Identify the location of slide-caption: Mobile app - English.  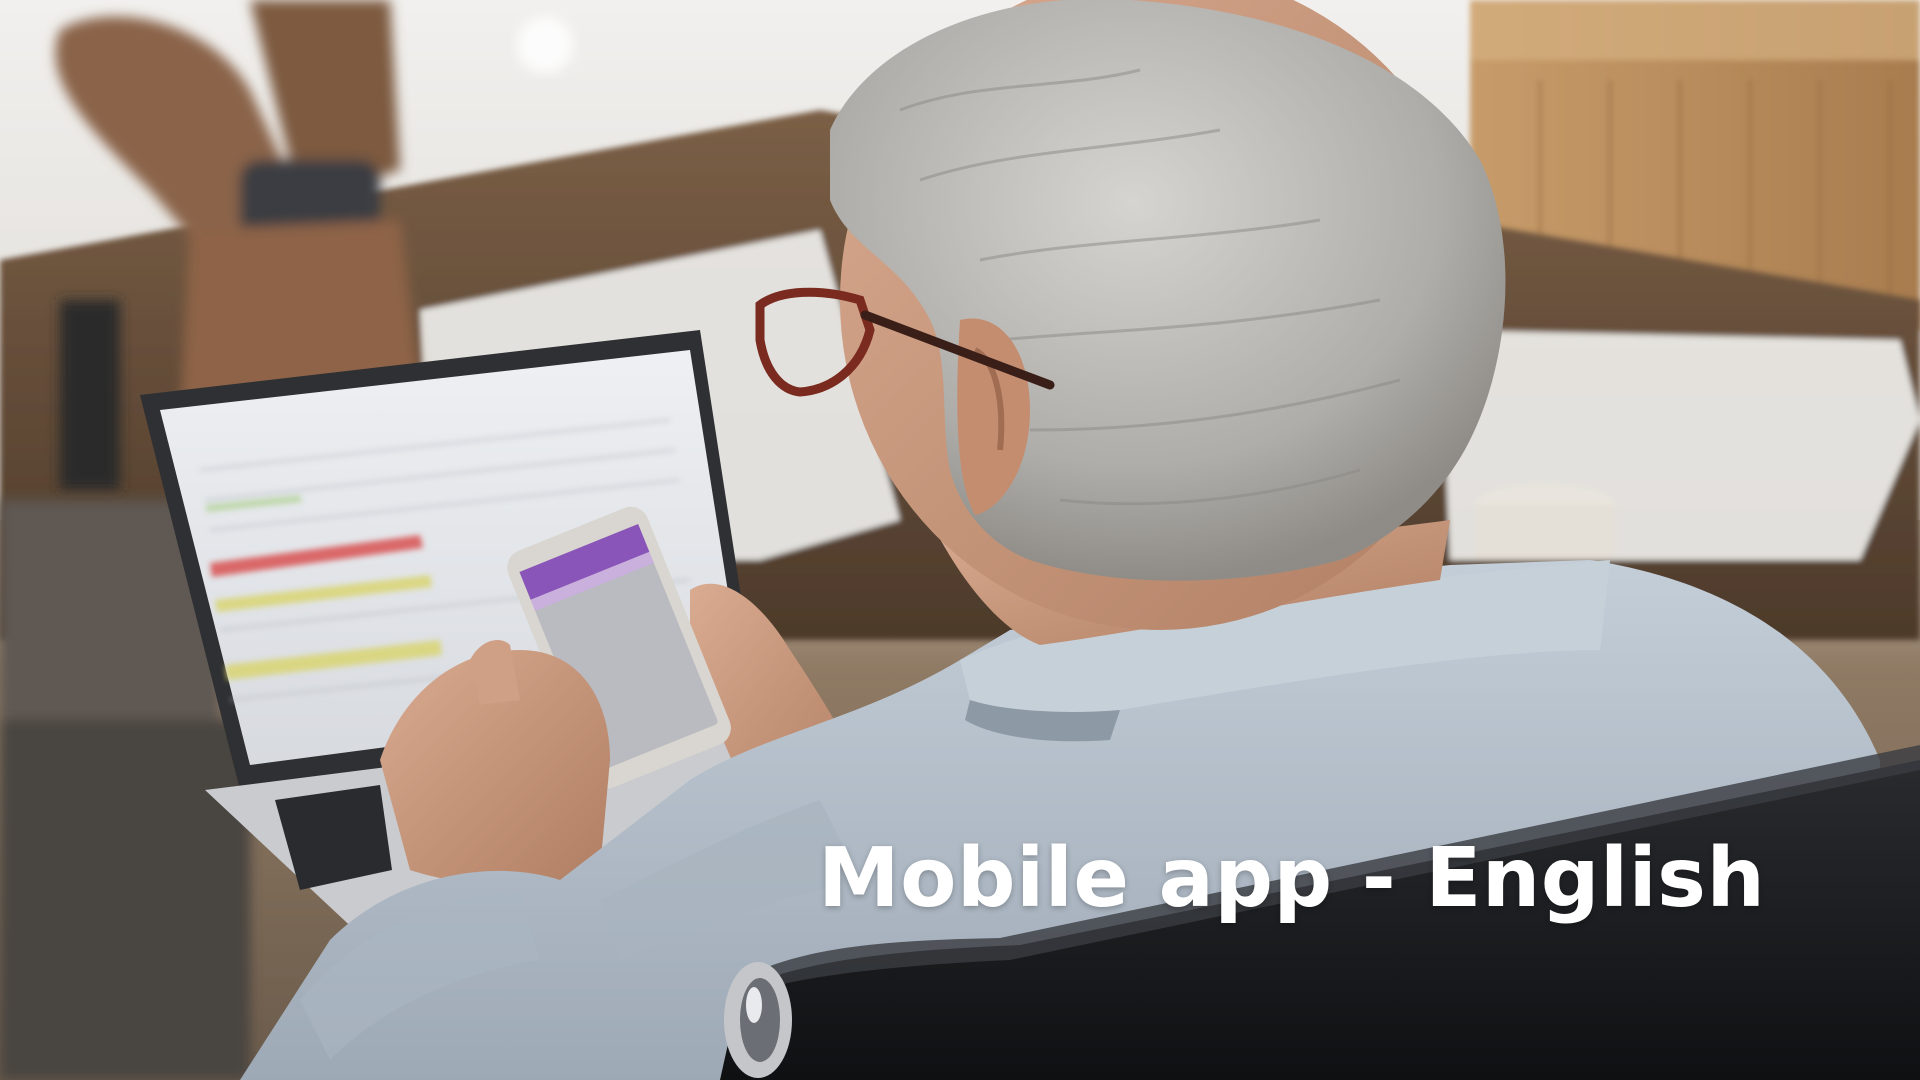
(1292, 878).